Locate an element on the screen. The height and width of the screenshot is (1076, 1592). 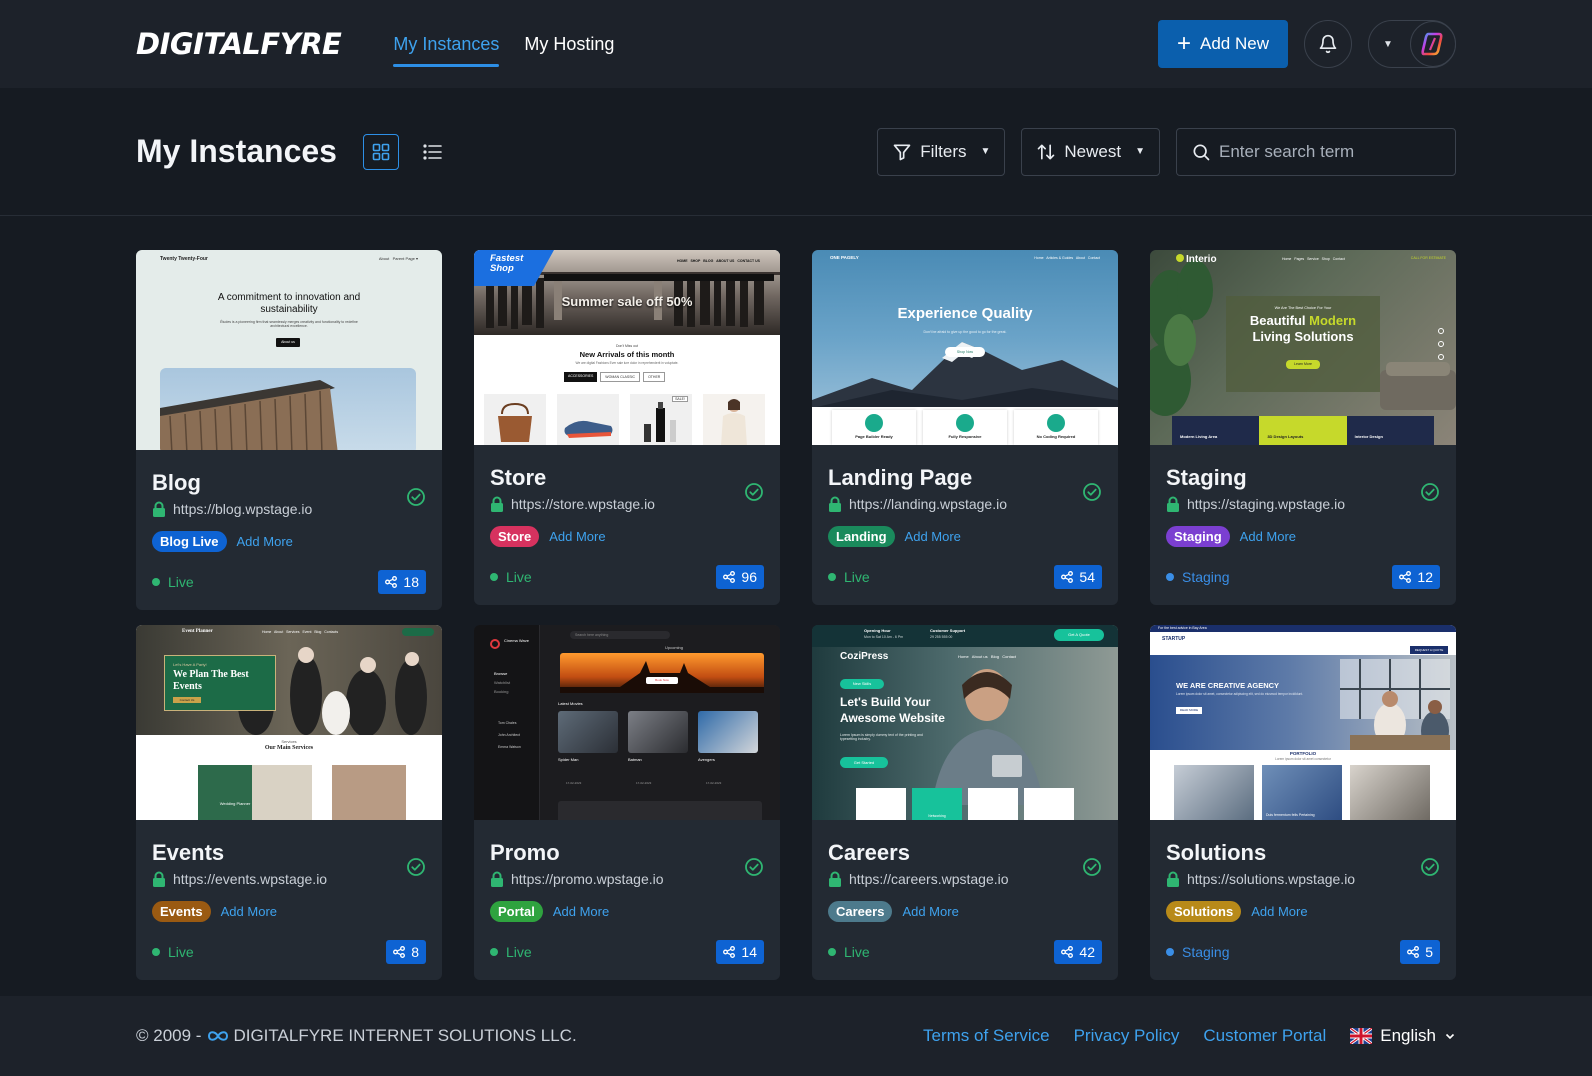
instance-title: Store is located at coordinates (627, 478).